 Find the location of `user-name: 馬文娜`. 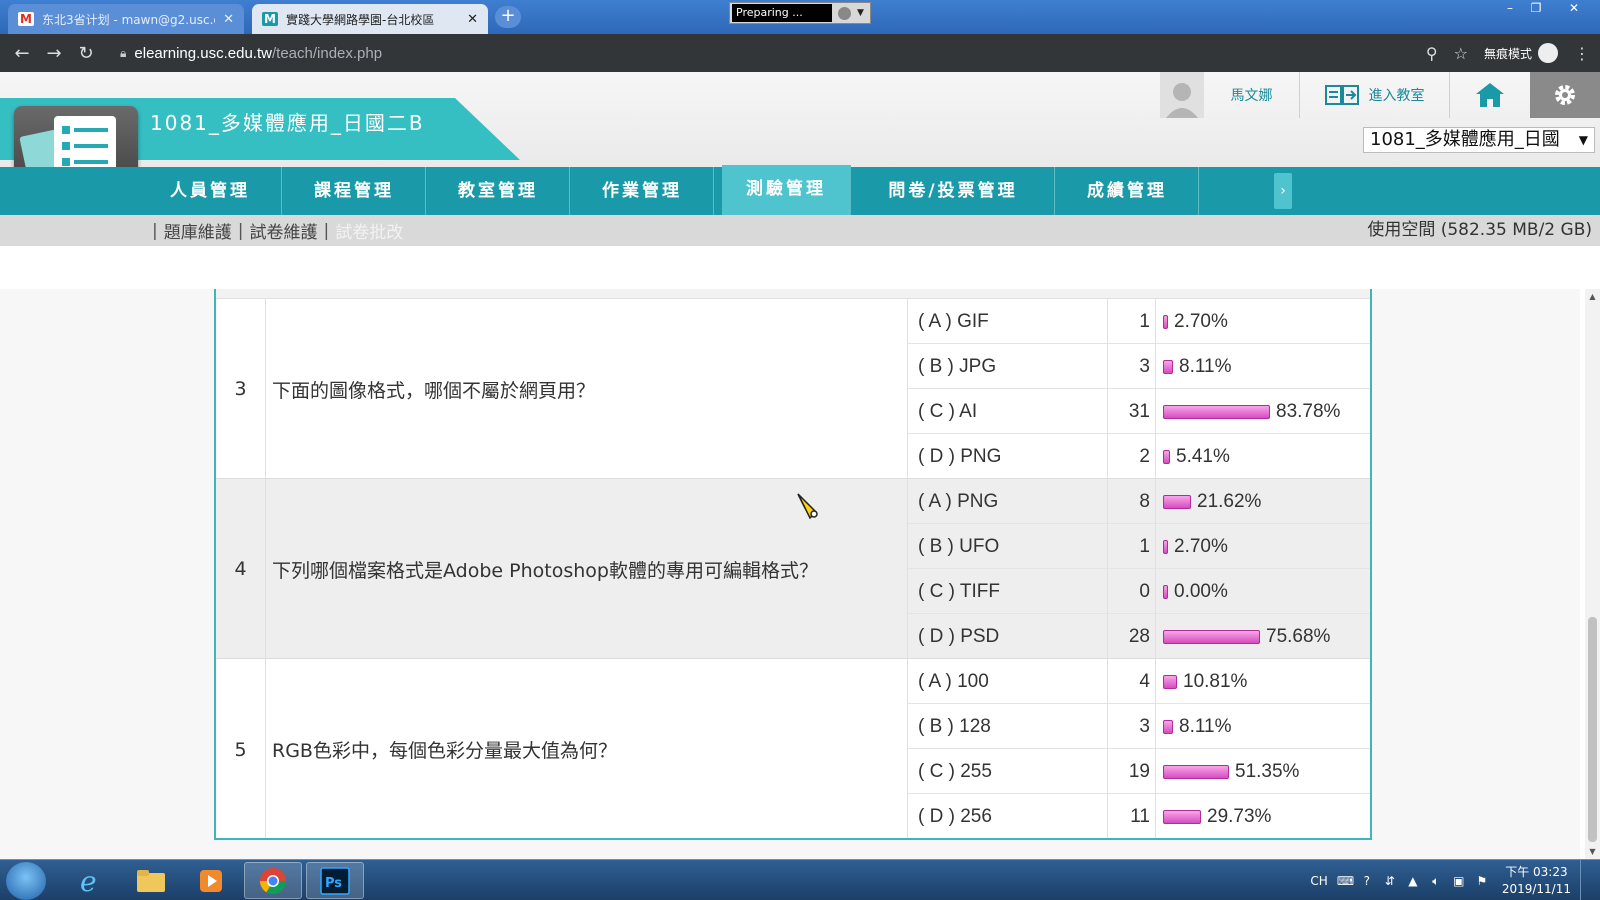

user-name: 馬文娜 is located at coordinates (1252, 95).